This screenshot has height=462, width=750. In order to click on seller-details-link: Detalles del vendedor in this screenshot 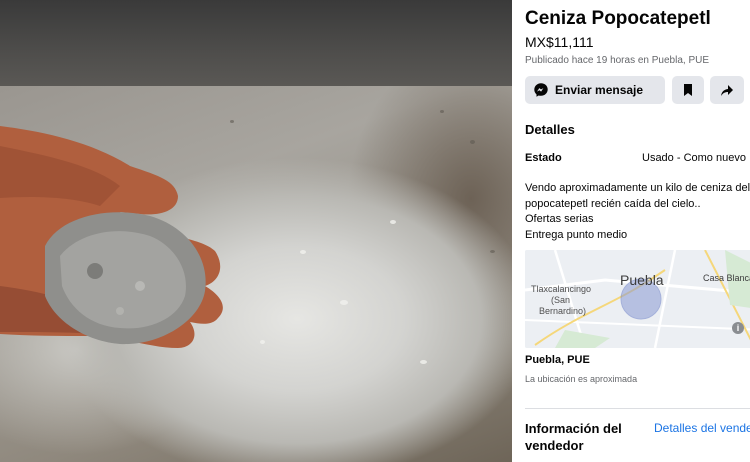, I will do `click(702, 428)`.